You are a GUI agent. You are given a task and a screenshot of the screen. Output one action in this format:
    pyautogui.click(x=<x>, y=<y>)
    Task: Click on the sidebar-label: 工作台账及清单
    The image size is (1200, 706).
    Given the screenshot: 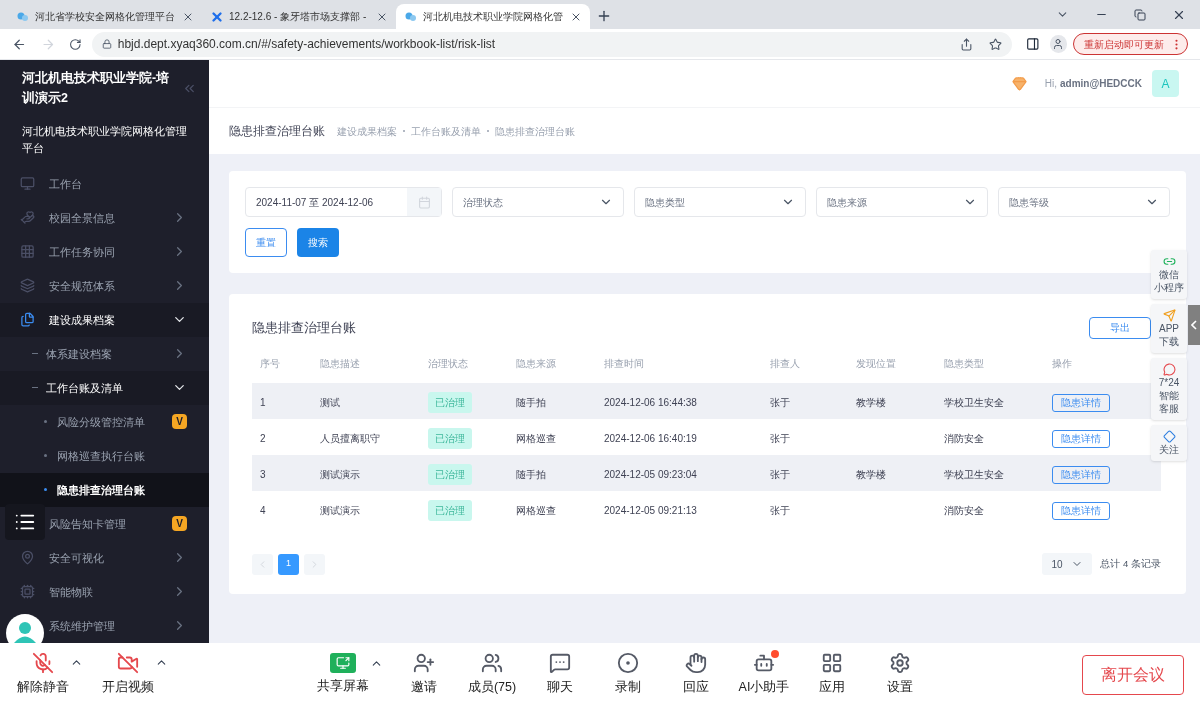 What is the action you would take?
    pyautogui.click(x=84, y=388)
    